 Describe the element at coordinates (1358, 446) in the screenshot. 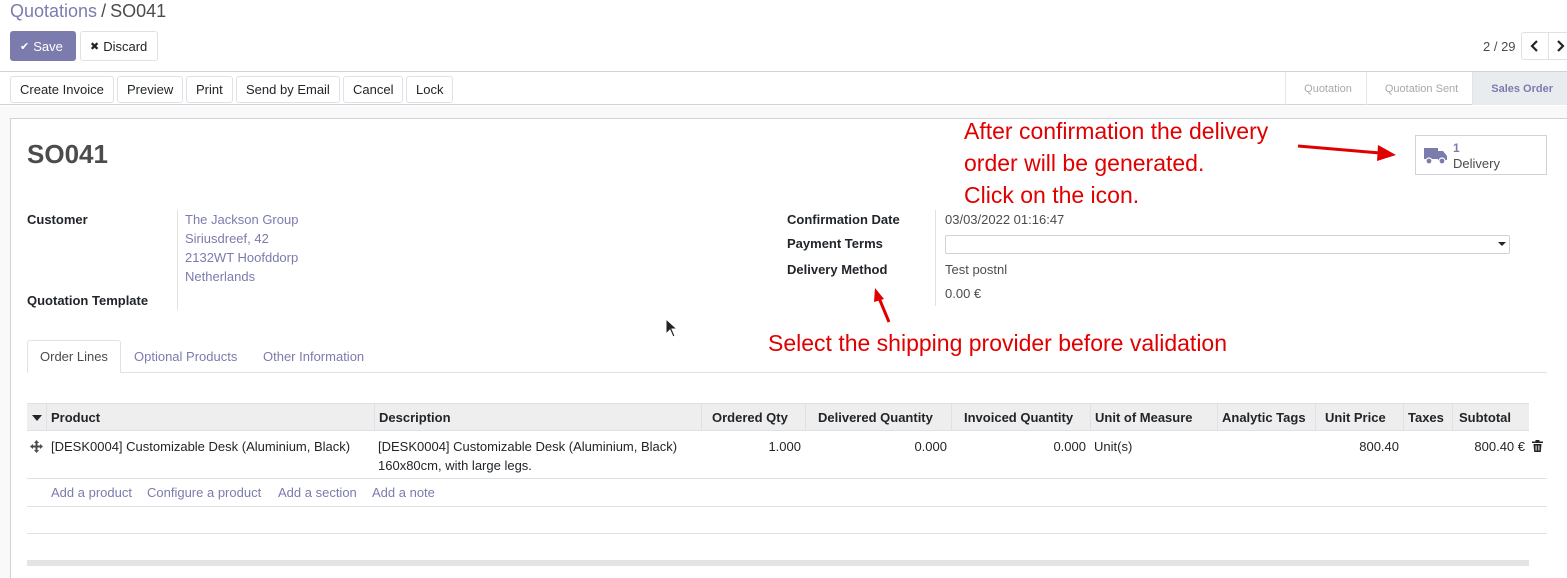

I see `row-unit-price: 800.40` at that location.